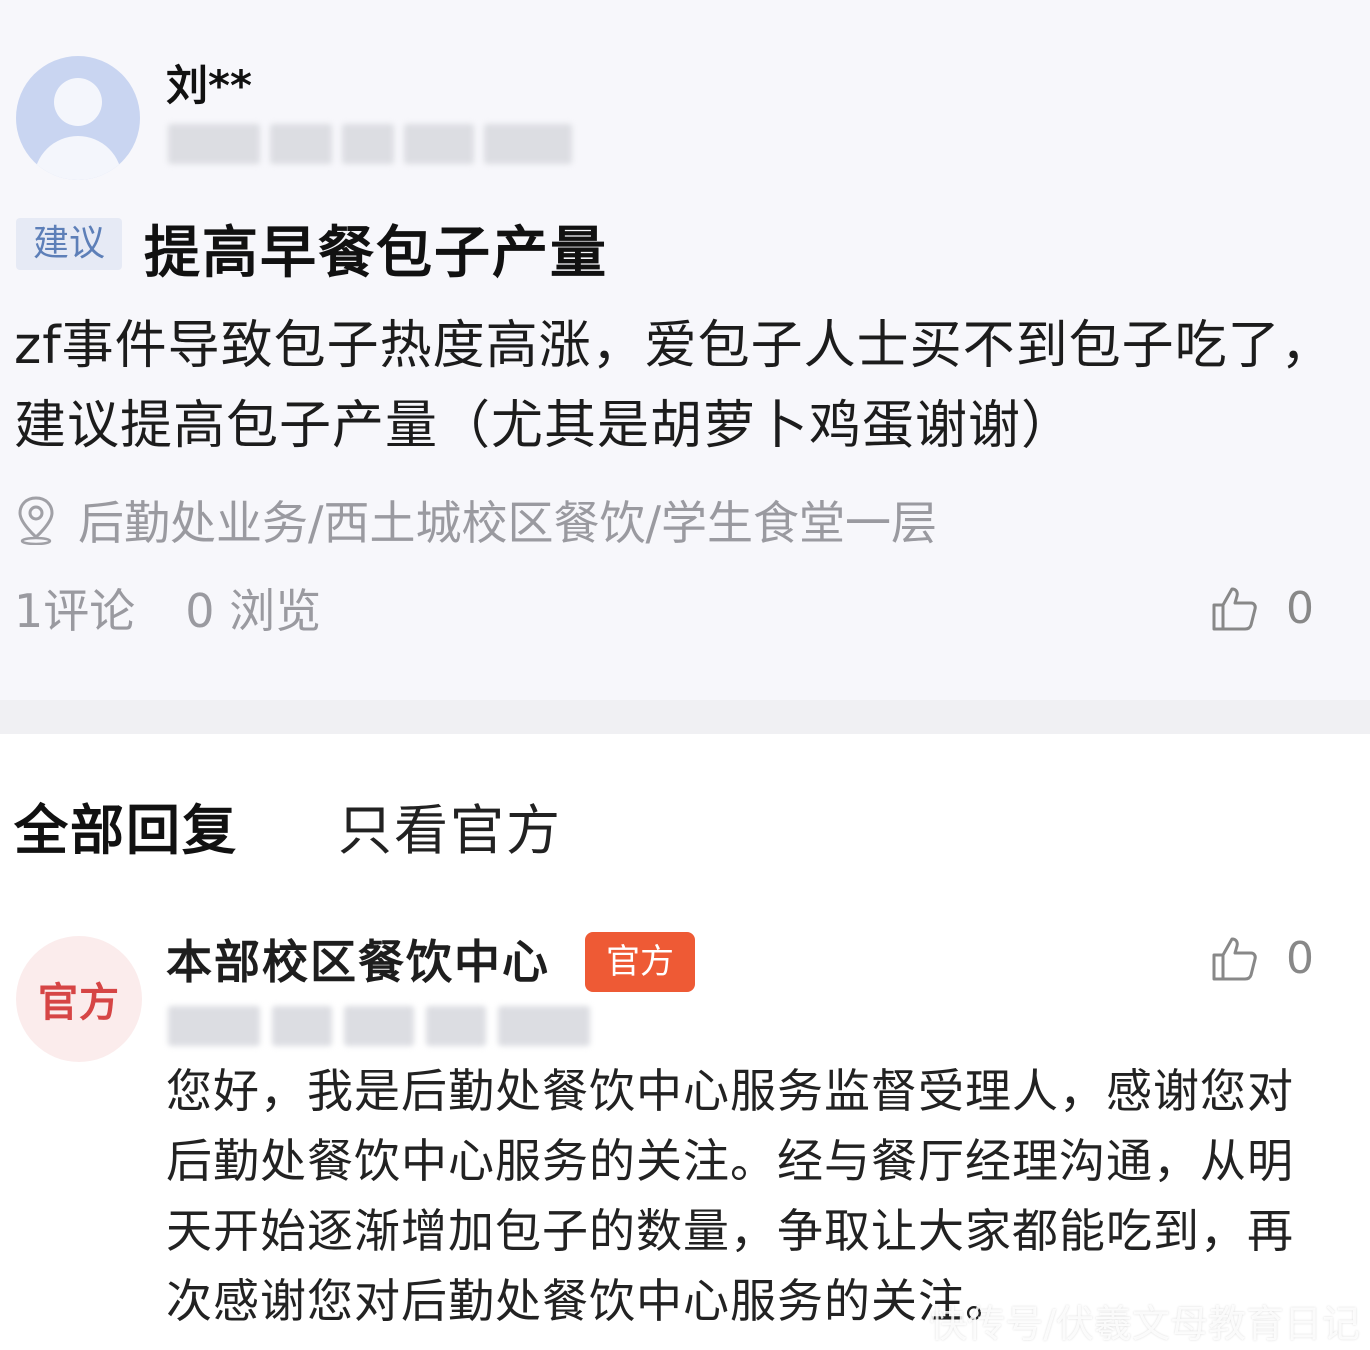  I want to click on location-text: 后勤处业务/西土城校区餐饮/学生食堂一层, so click(507, 523).